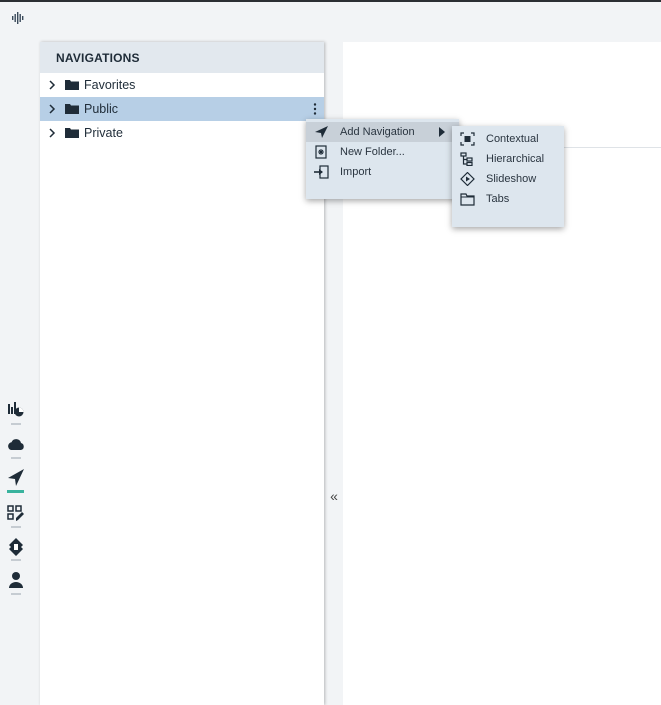 The width and height of the screenshot is (661, 705). I want to click on cloud-icon, so click(16, 445).